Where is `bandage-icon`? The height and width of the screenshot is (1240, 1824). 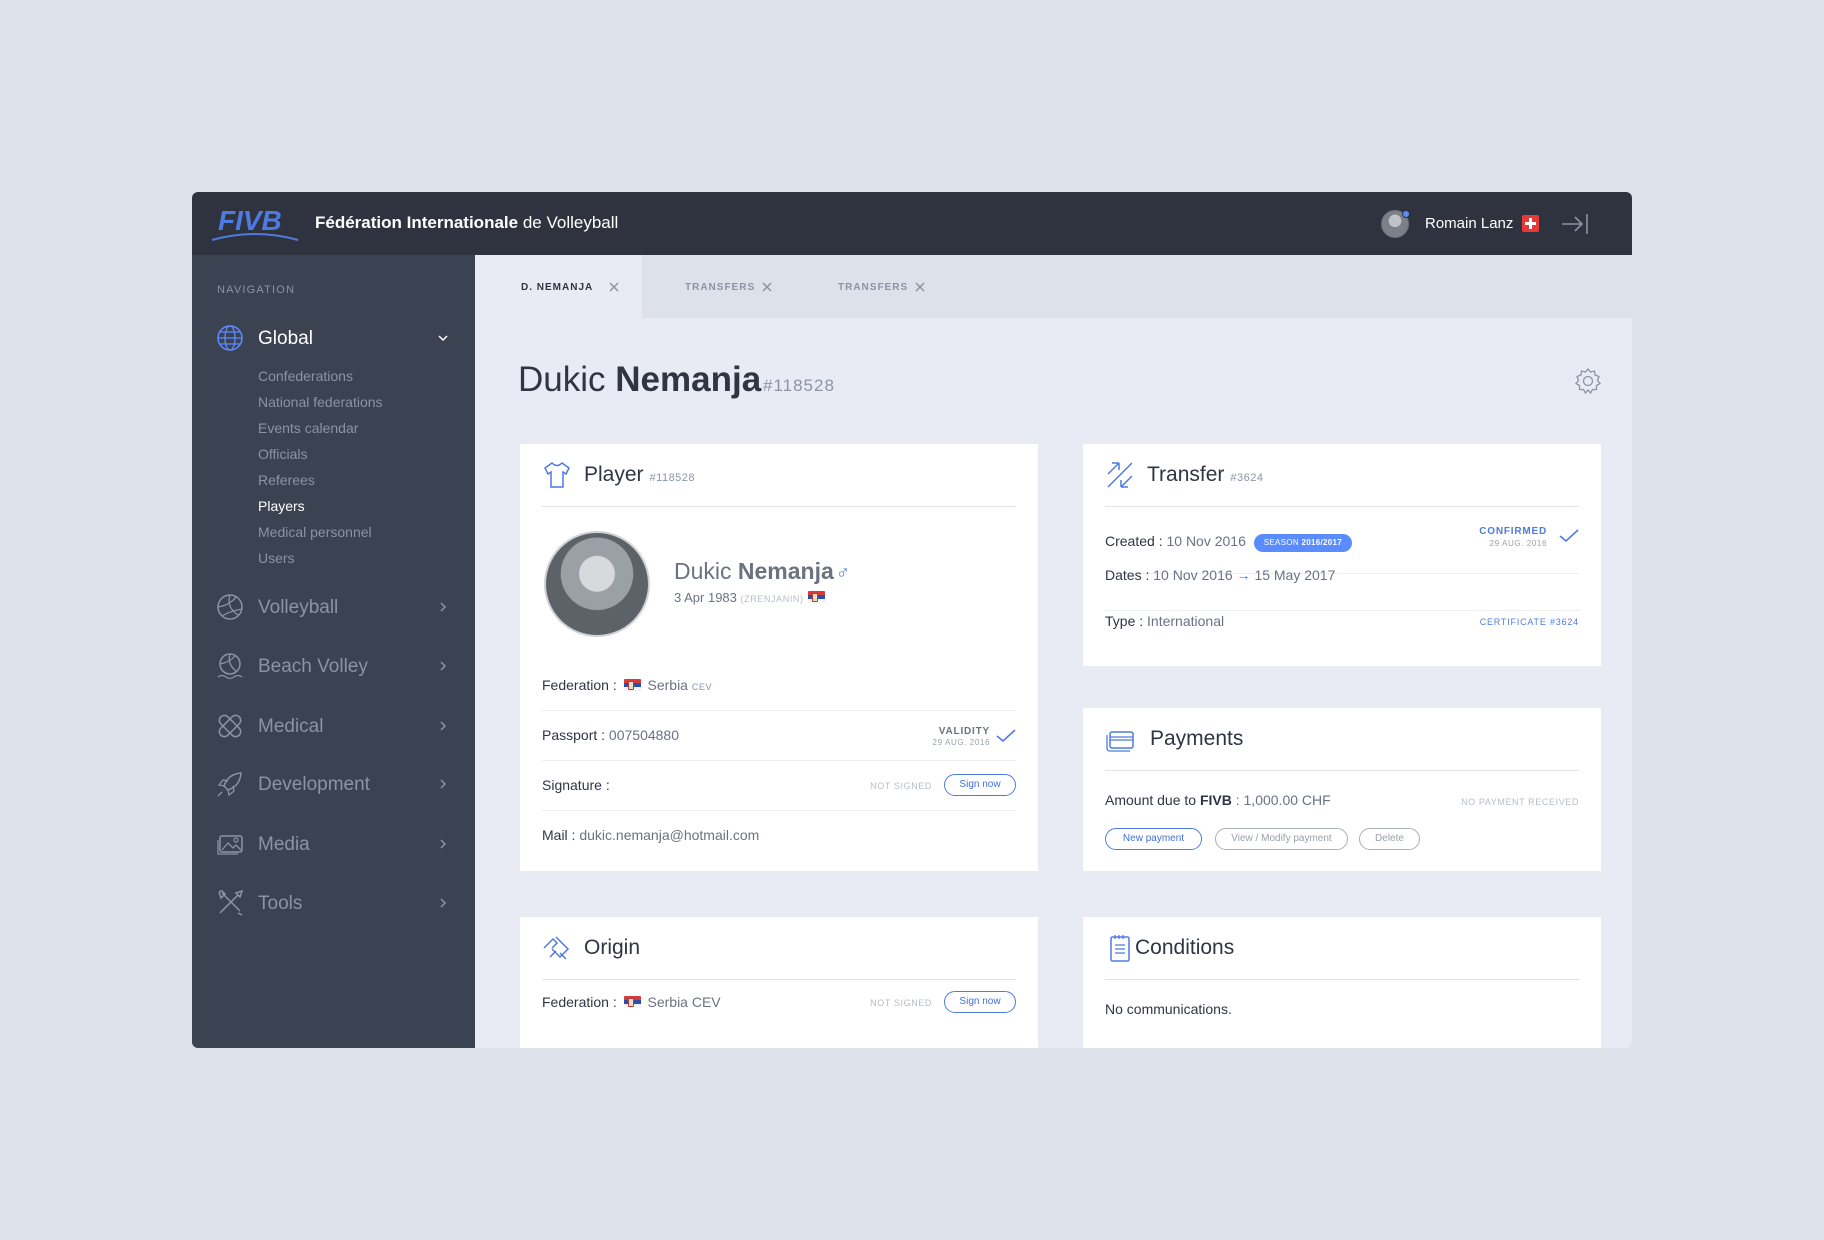 bandage-icon is located at coordinates (230, 726).